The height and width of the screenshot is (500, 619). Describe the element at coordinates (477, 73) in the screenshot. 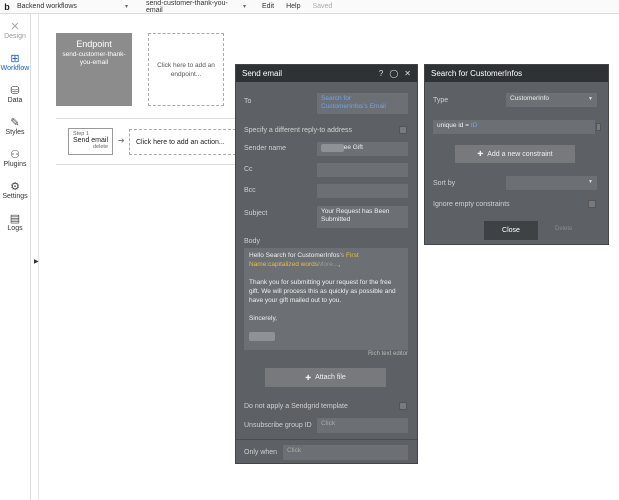

I see `panel-title: Search for CustomerInfos` at that location.